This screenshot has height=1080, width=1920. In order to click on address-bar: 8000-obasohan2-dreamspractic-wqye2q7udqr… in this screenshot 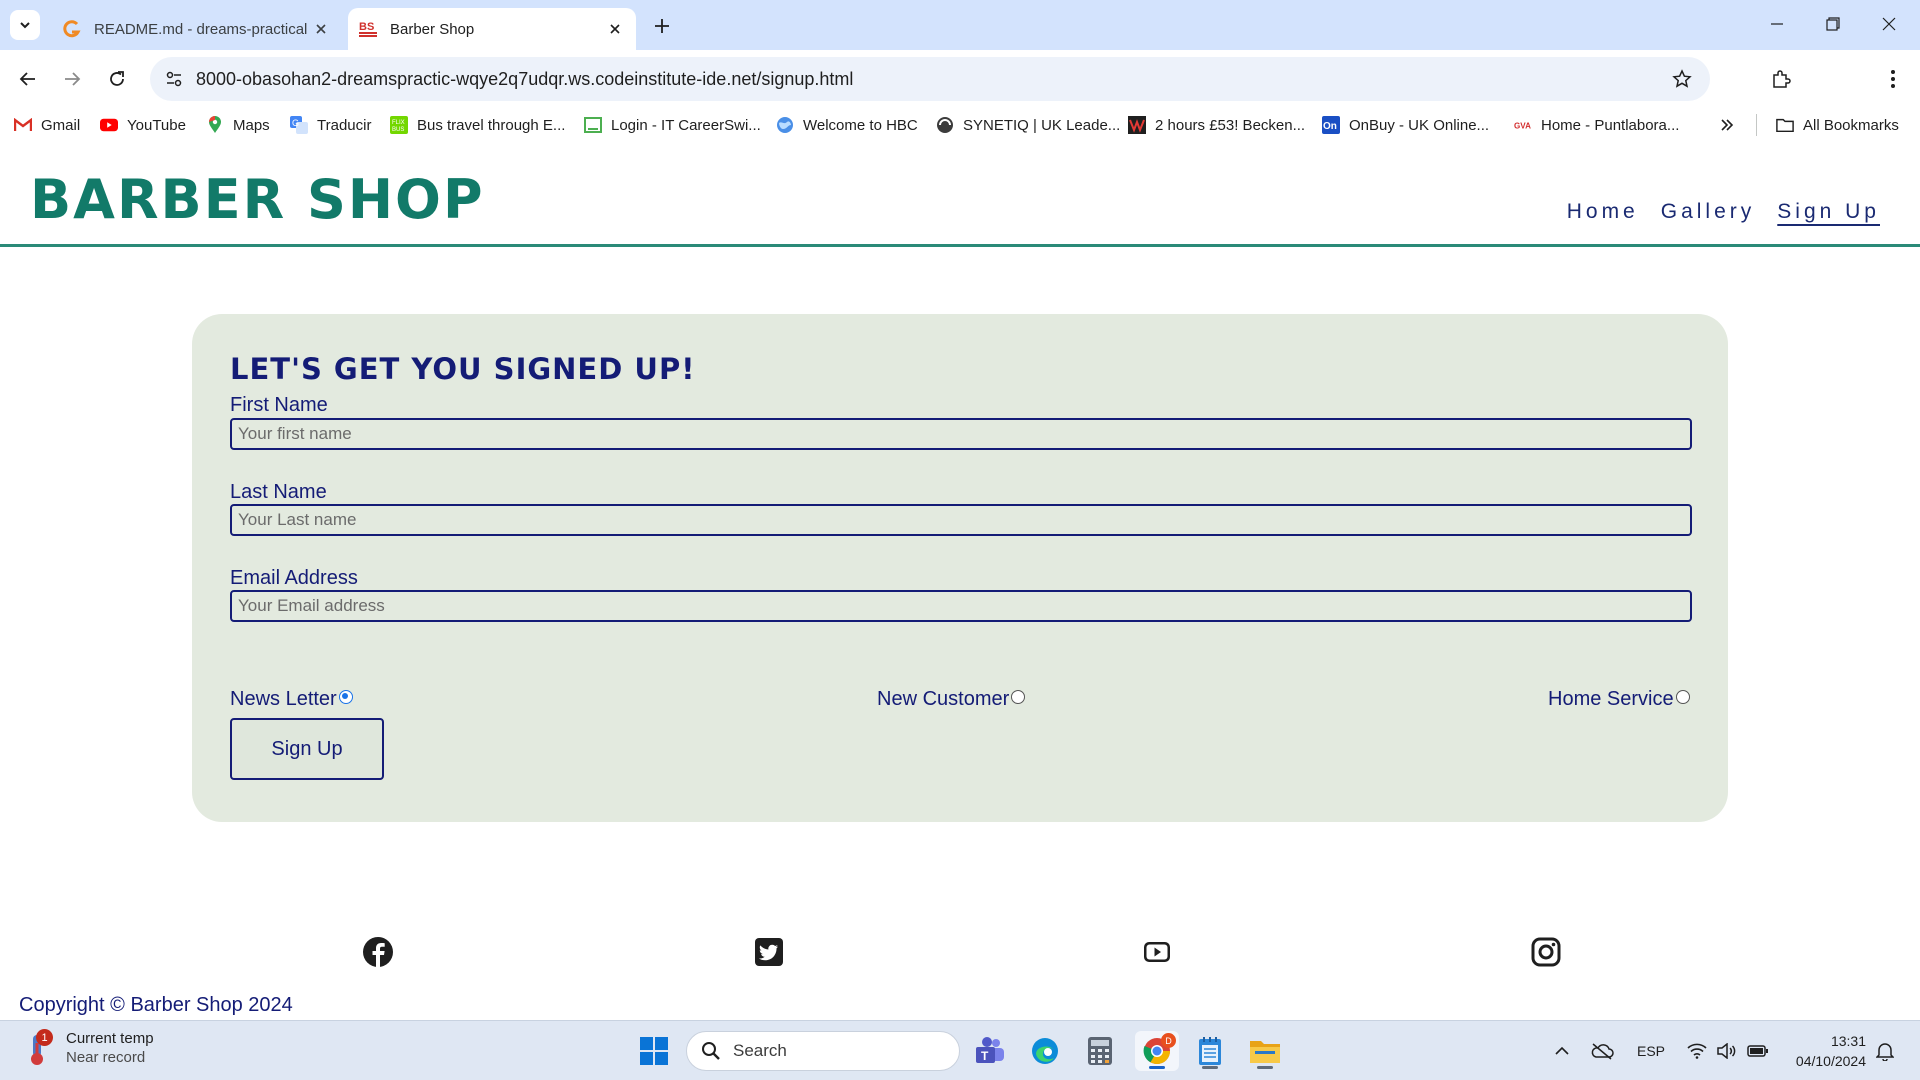, I will do `click(930, 79)`.